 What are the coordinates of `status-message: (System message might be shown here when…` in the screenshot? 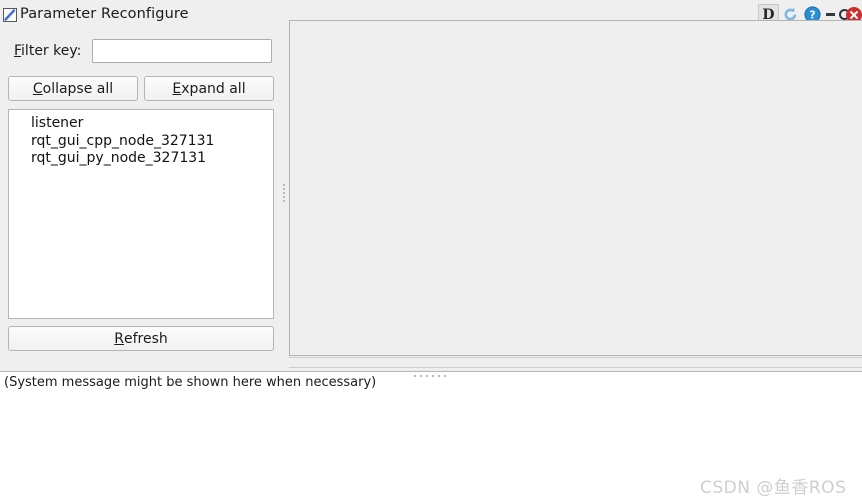 It's located at (190, 382).